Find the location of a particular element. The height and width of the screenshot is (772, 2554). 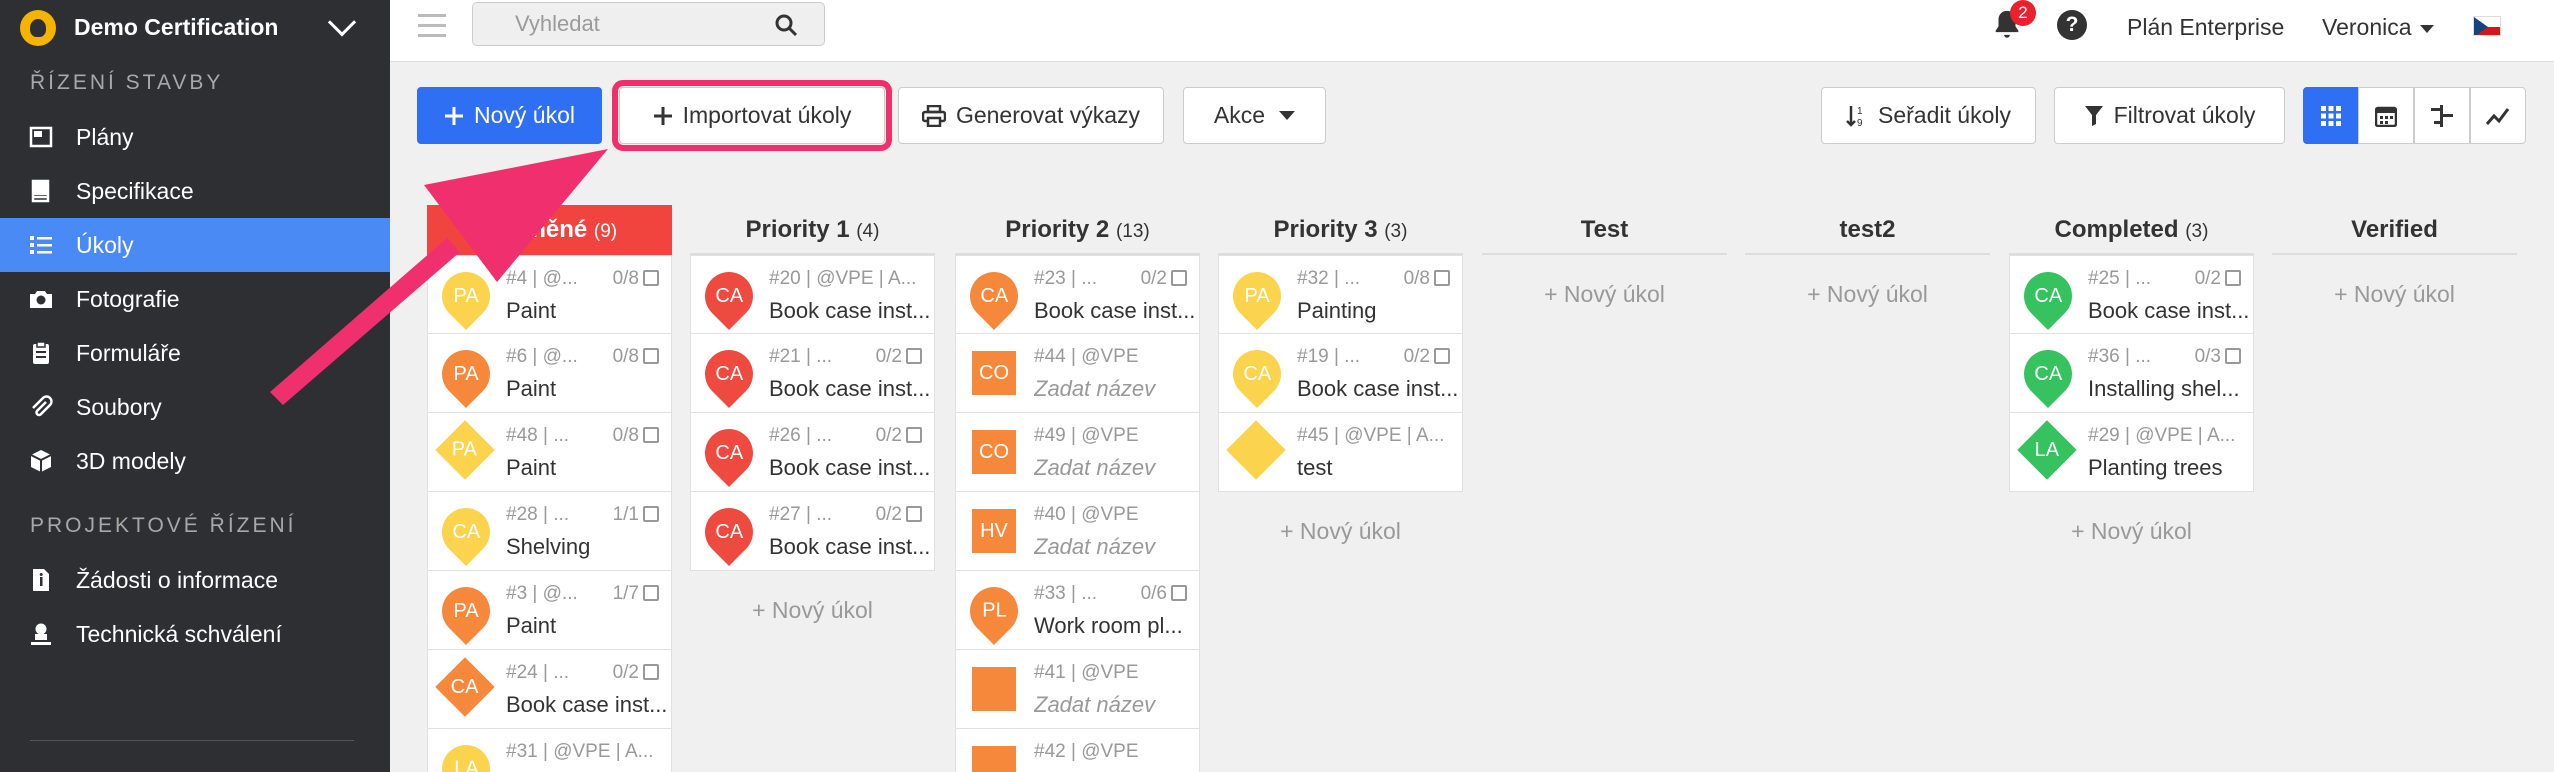

column-header: Priority 3 (3) is located at coordinates (1340, 230).